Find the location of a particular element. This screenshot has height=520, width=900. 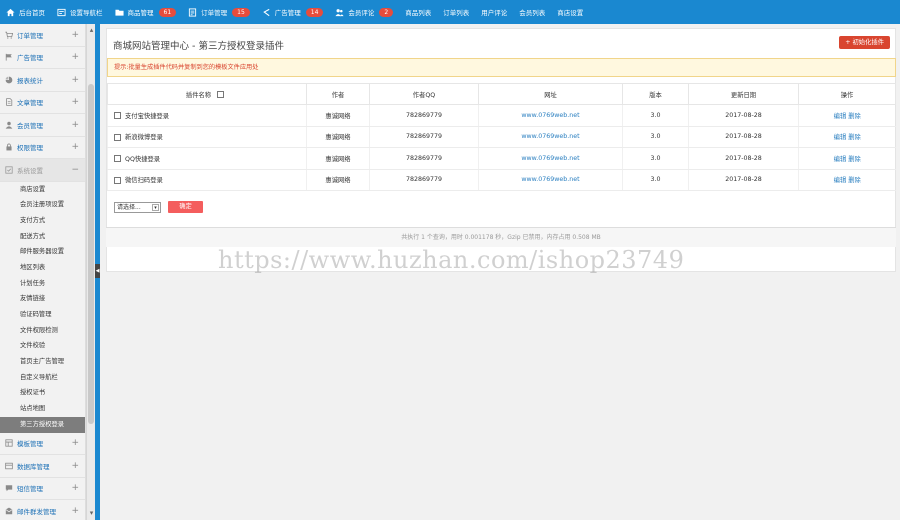

user-icon is located at coordinates (9, 125).